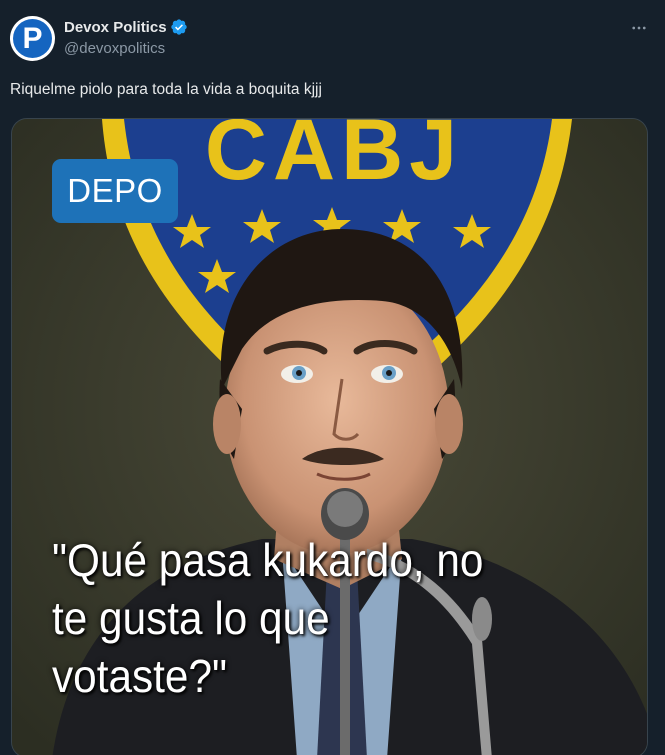  I want to click on quote-line: te gusta lo que, so click(191, 618).